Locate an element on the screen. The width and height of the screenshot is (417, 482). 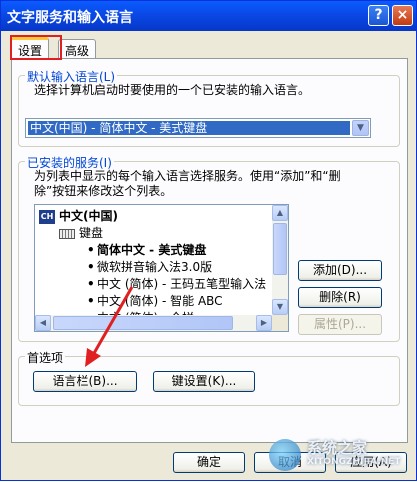
ok-button: 确定 is located at coordinates (209, 462).